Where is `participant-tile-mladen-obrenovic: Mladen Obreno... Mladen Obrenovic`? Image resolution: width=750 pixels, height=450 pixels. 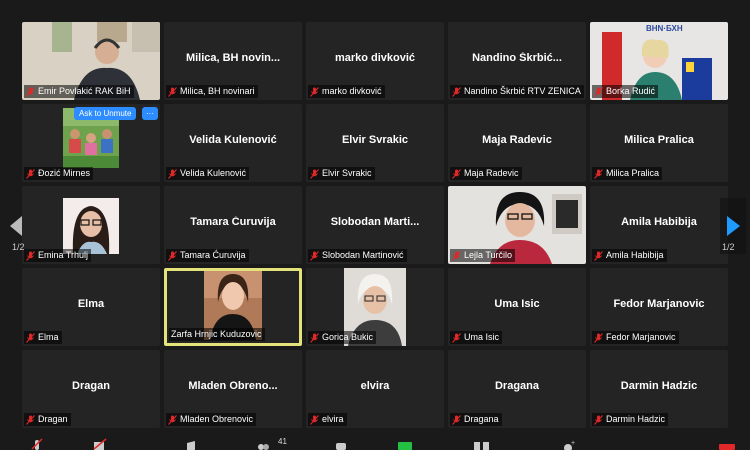 participant-tile-mladen-obrenovic: Mladen Obreno... Mladen Obrenovic is located at coordinates (233, 389).